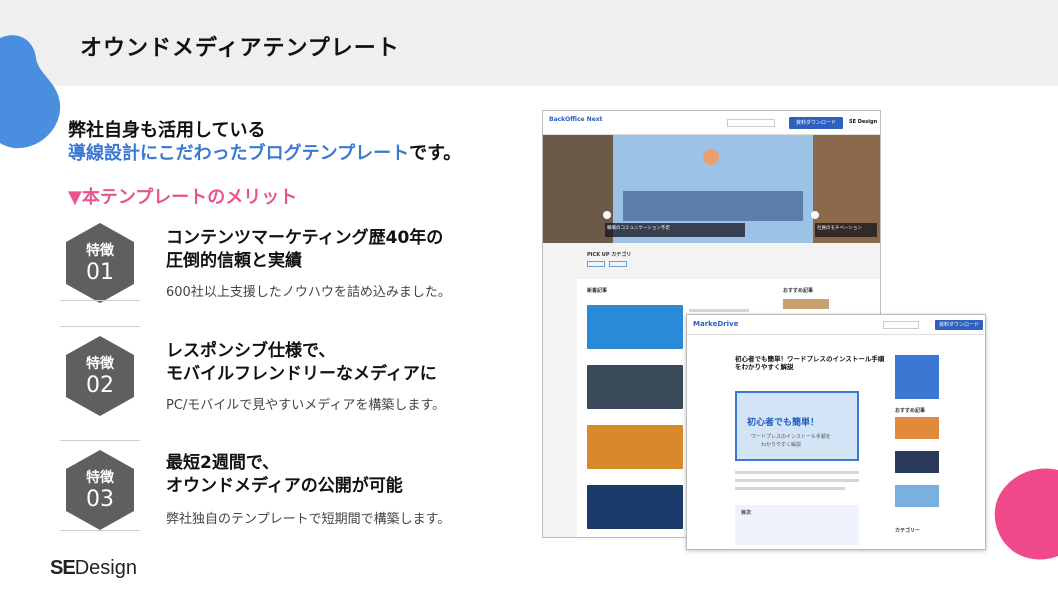  Describe the element at coordinates (675, 230) in the screenshot. I see `hero-caption: 職場のコミュニケーション不足` at that location.